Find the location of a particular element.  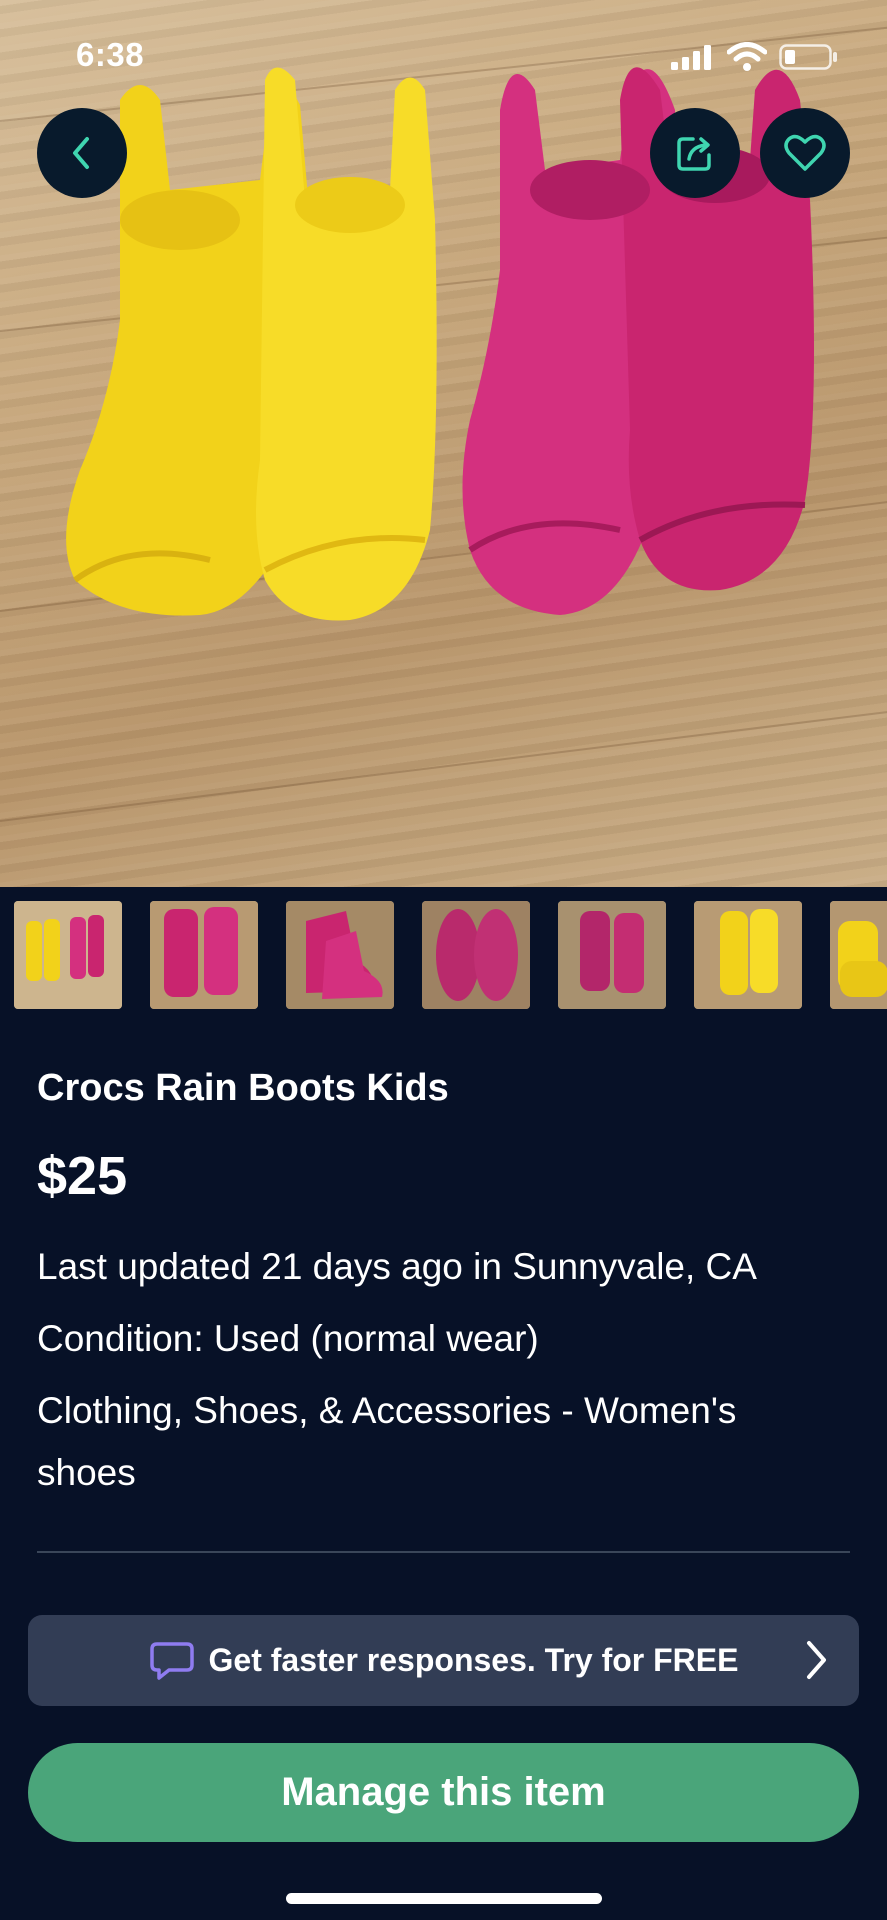

chevron-right-icon is located at coordinates (816, 1660).